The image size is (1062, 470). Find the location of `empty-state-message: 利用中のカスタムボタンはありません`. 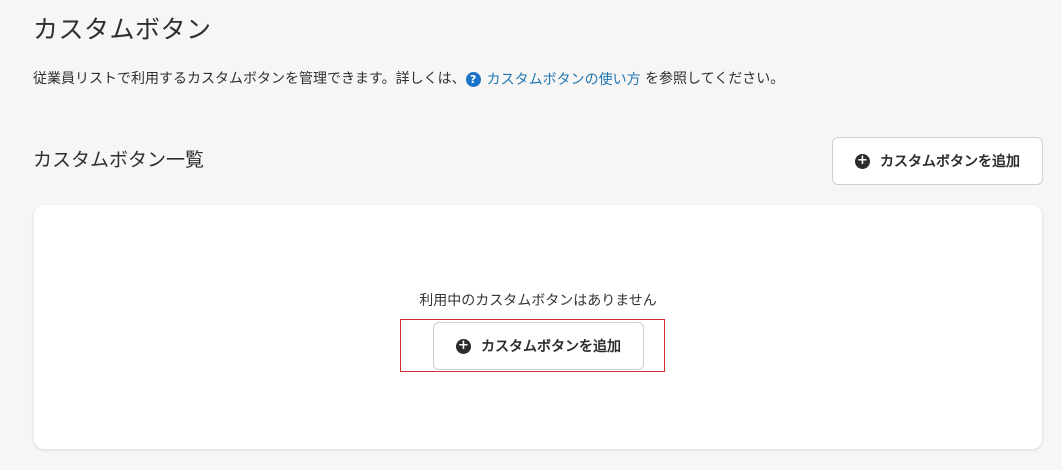

empty-state-message: 利用中のカスタムボタンはありません is located at coordinates (538, 301).